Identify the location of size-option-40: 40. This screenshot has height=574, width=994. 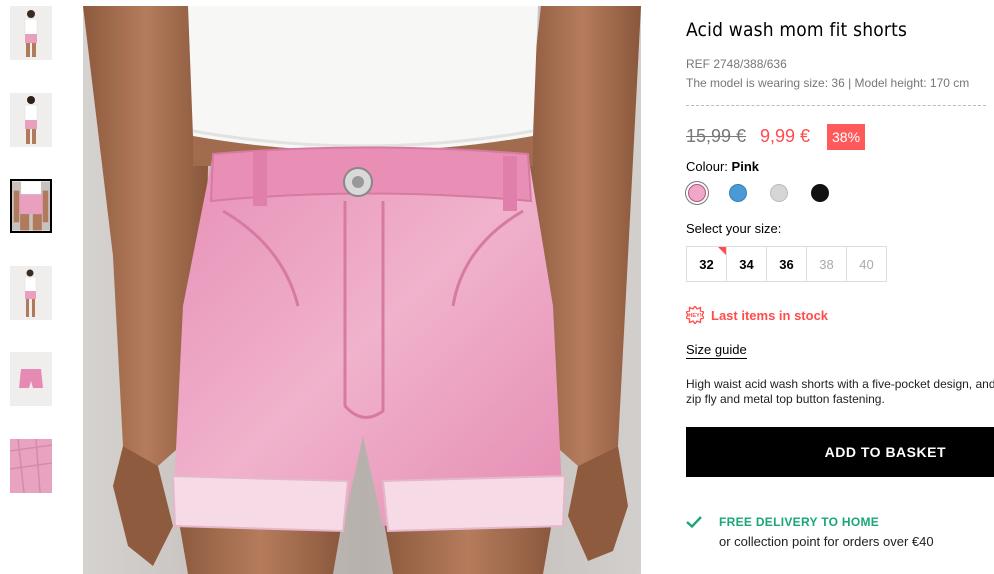
(866, 264).